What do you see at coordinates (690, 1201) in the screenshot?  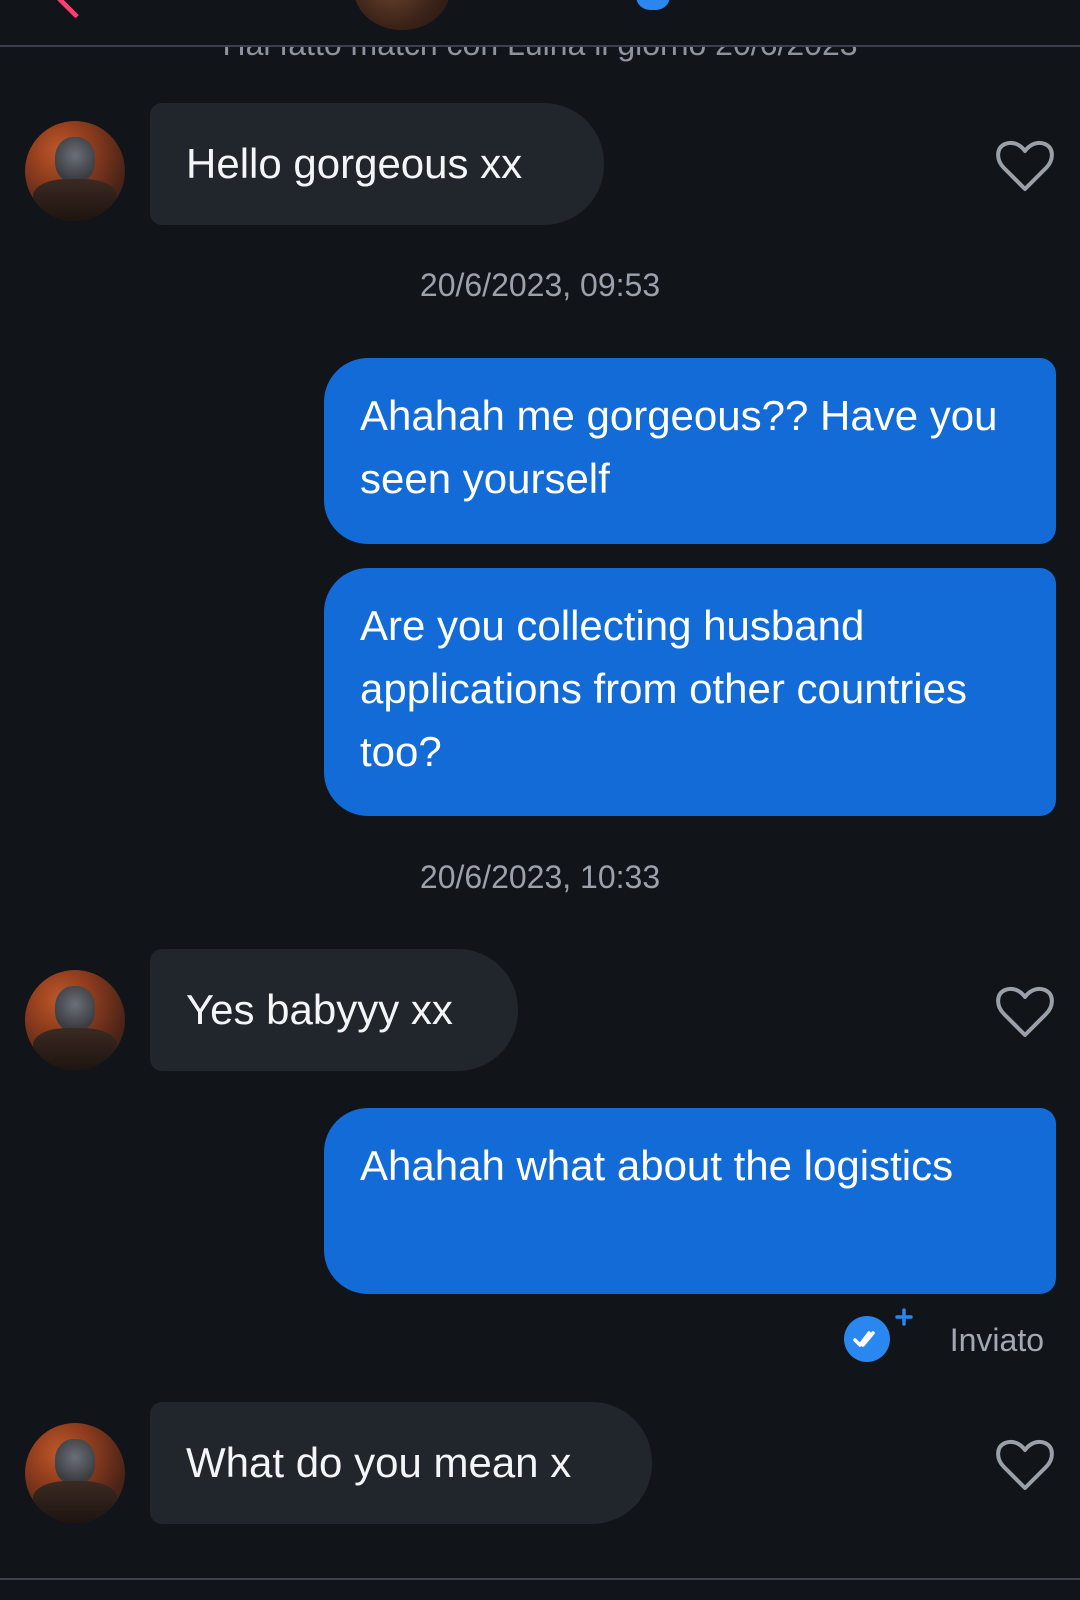 I see `outgoing-message-bubble: Ahahah what about the logistics` at bounding box center [690, 1201].